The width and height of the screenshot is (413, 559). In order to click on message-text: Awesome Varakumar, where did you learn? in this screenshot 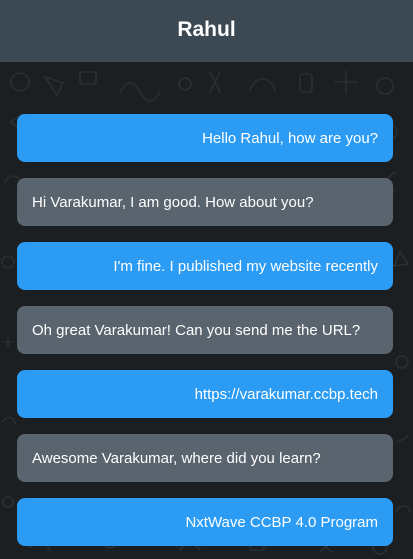, I will do `click(176, 458)`.